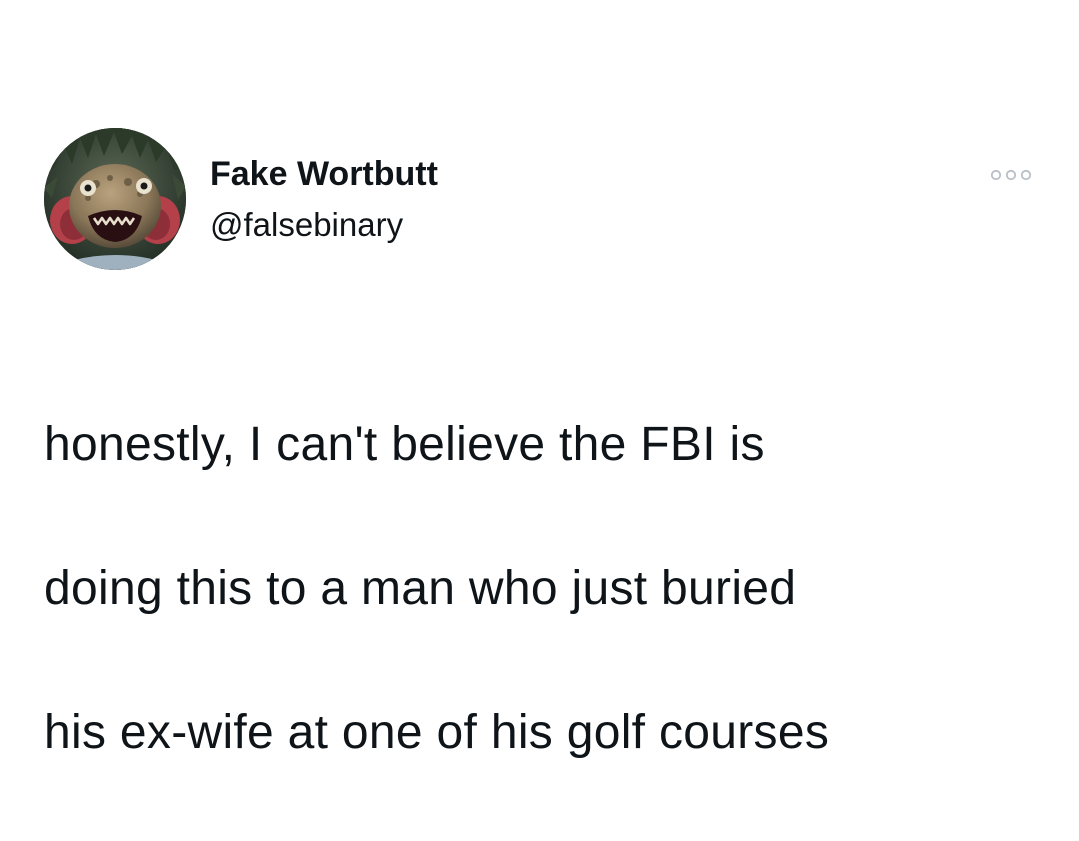 The image size is (1079, 841). I want to click on tweet-text-line: honestly, I can't believe the FBI is, so click(404, 444).